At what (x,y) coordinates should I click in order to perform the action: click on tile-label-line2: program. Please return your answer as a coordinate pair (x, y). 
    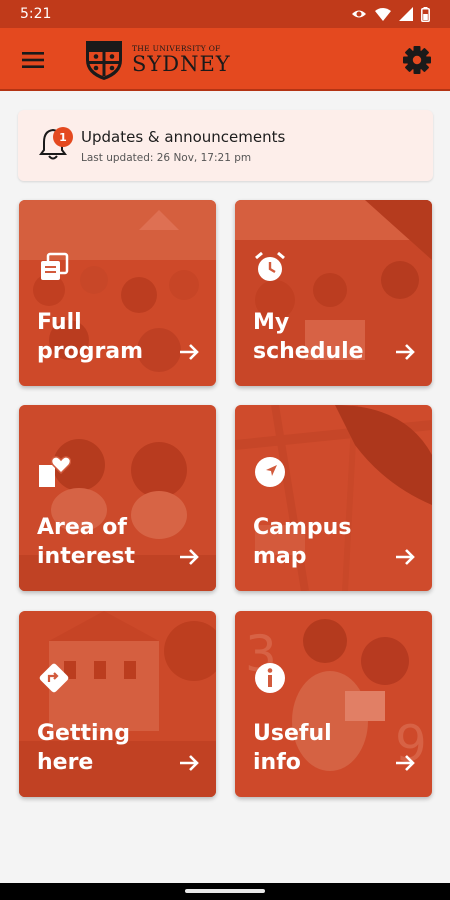
    Looking at the image, I should click on (90, 351).